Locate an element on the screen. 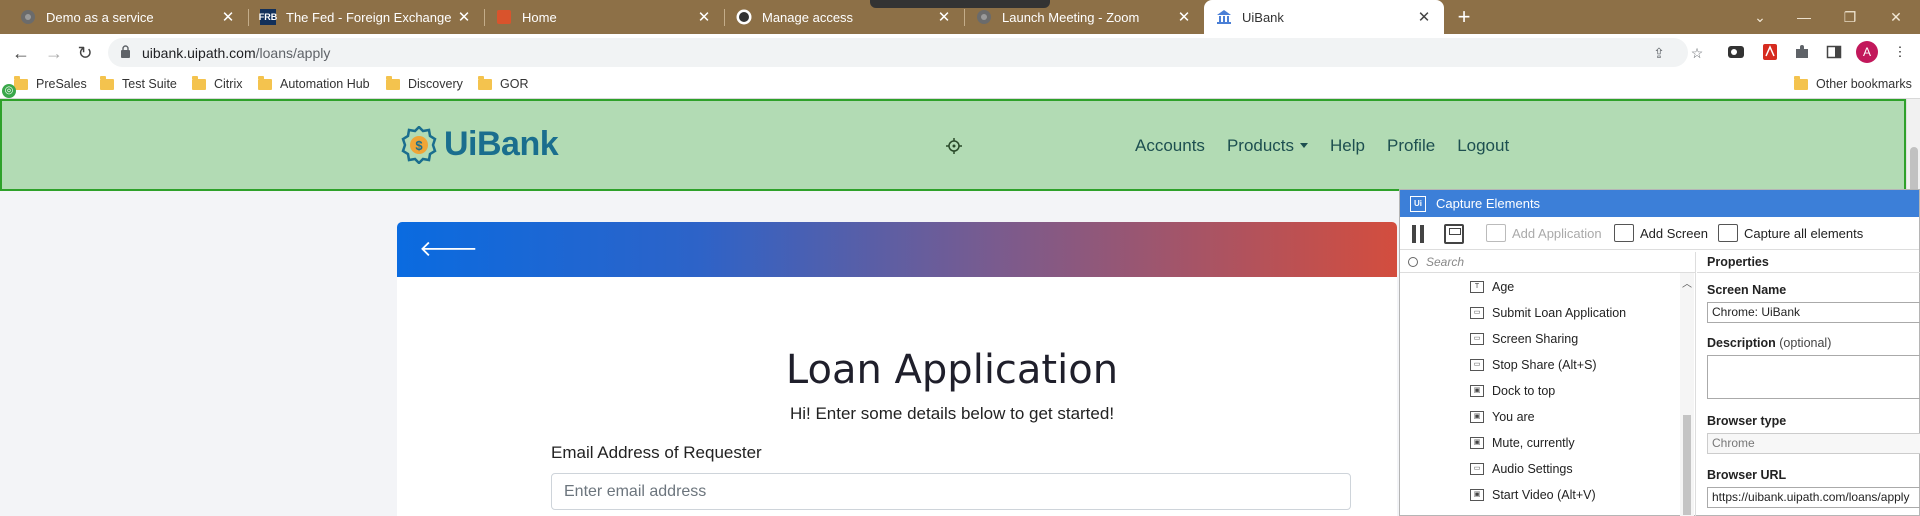 The width and height of the screenshot is (1920, 516). tree-item-mute: ▣ Mute, currently is located at coordinates (1522, 442).